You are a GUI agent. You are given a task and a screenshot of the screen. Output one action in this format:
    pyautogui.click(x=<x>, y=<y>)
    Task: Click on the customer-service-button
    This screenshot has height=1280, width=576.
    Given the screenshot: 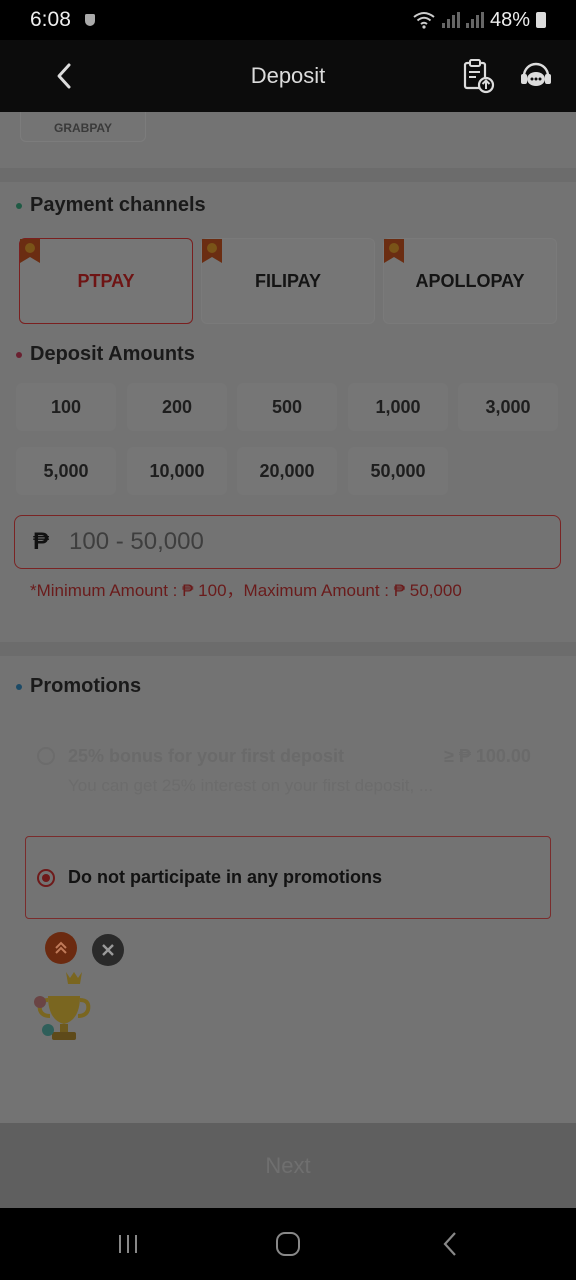 What is the action you would take?
    pyautogui.click(x=536, y=76)
    